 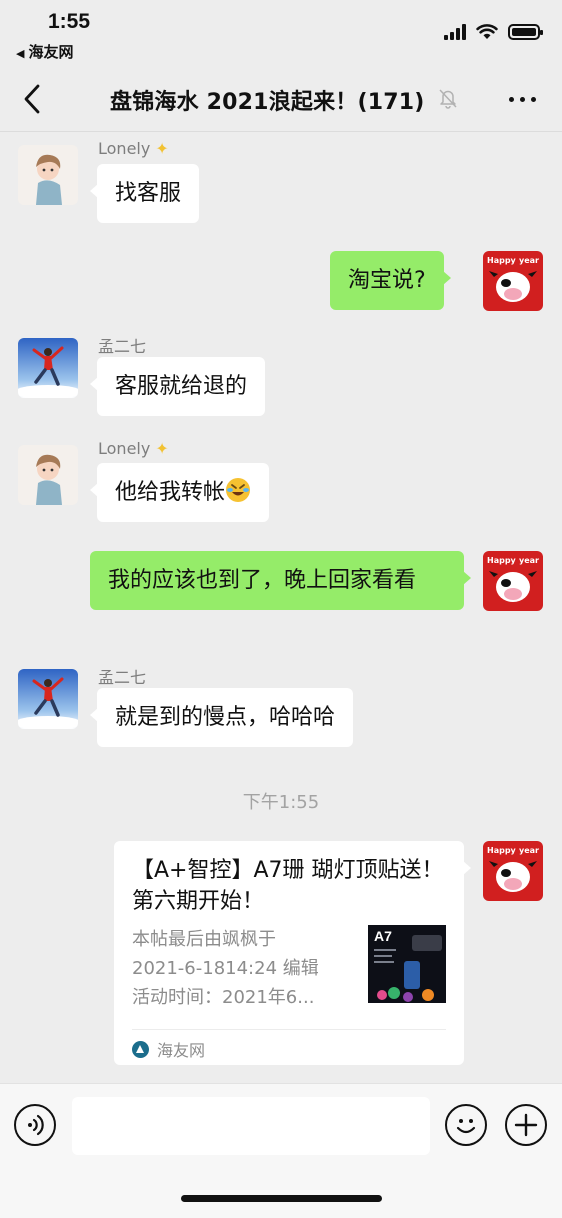 I want to click on message-text: 找客服, so click(x=148, y=193).